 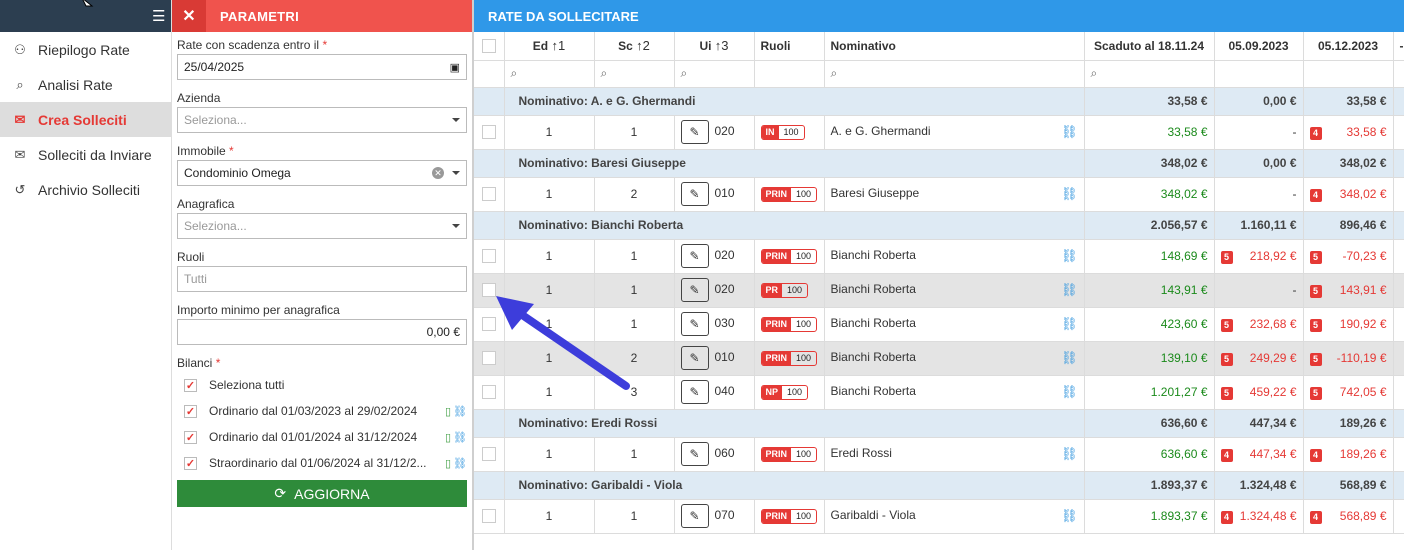 What do you see at coordinates (954, 74) in the screenshot?
I see `filter-nominativo: ⌕` at bounding box center [954, 74].